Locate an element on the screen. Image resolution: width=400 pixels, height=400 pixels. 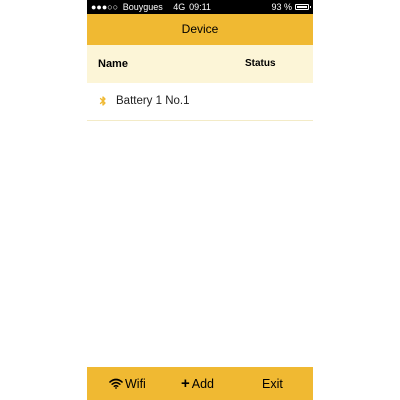
page-title: Device is located at coordinates (200, 29).